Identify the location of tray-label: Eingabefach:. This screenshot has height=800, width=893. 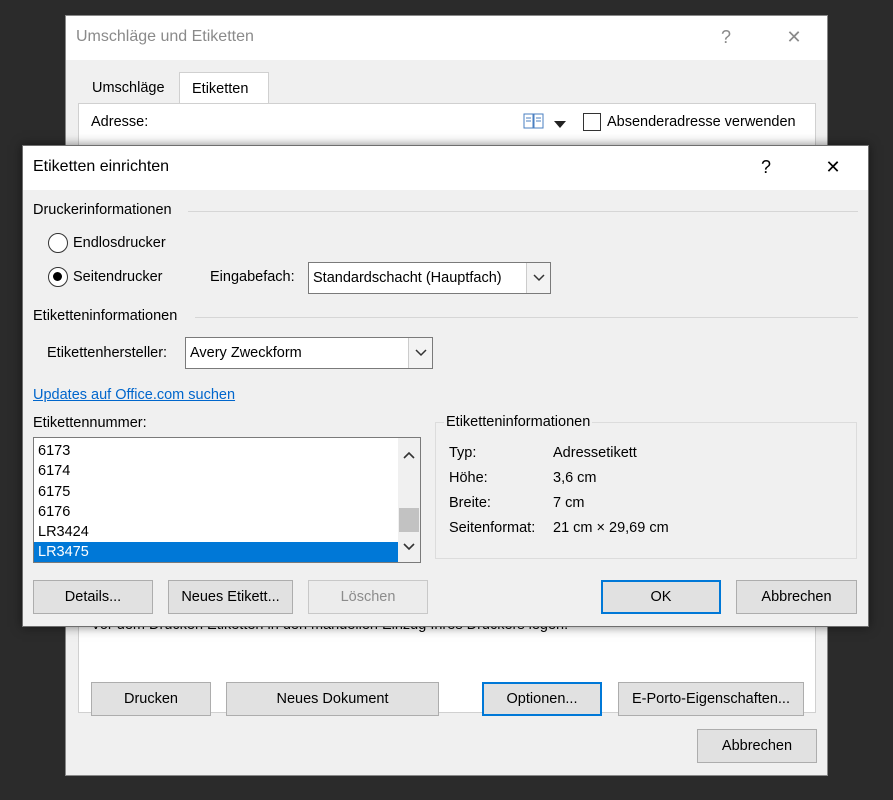
(252, 277).